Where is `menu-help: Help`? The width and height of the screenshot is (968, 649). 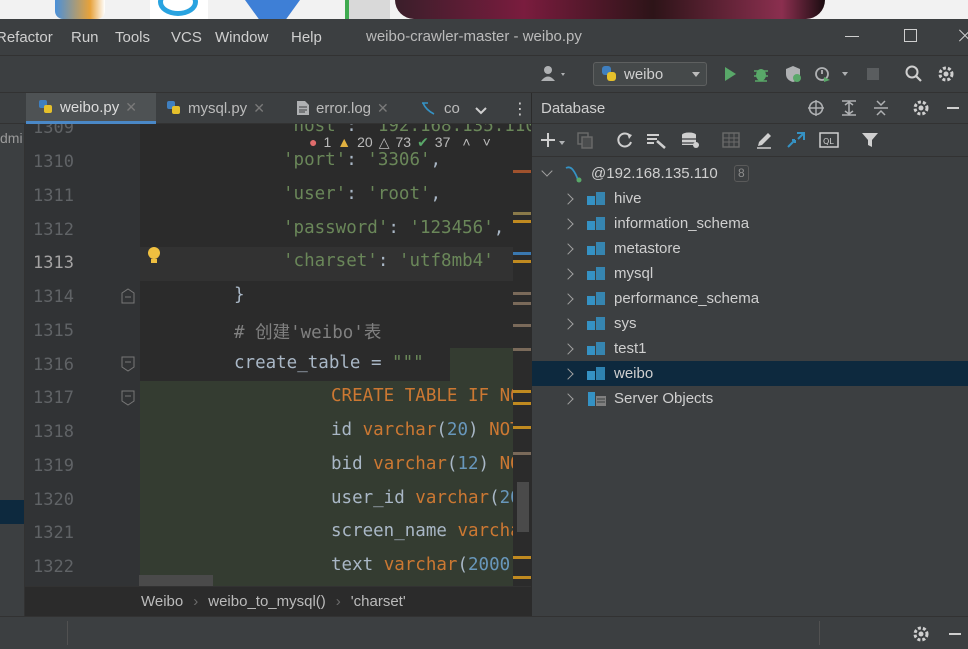
menu-help: Help is located at coordinates (306, 37).